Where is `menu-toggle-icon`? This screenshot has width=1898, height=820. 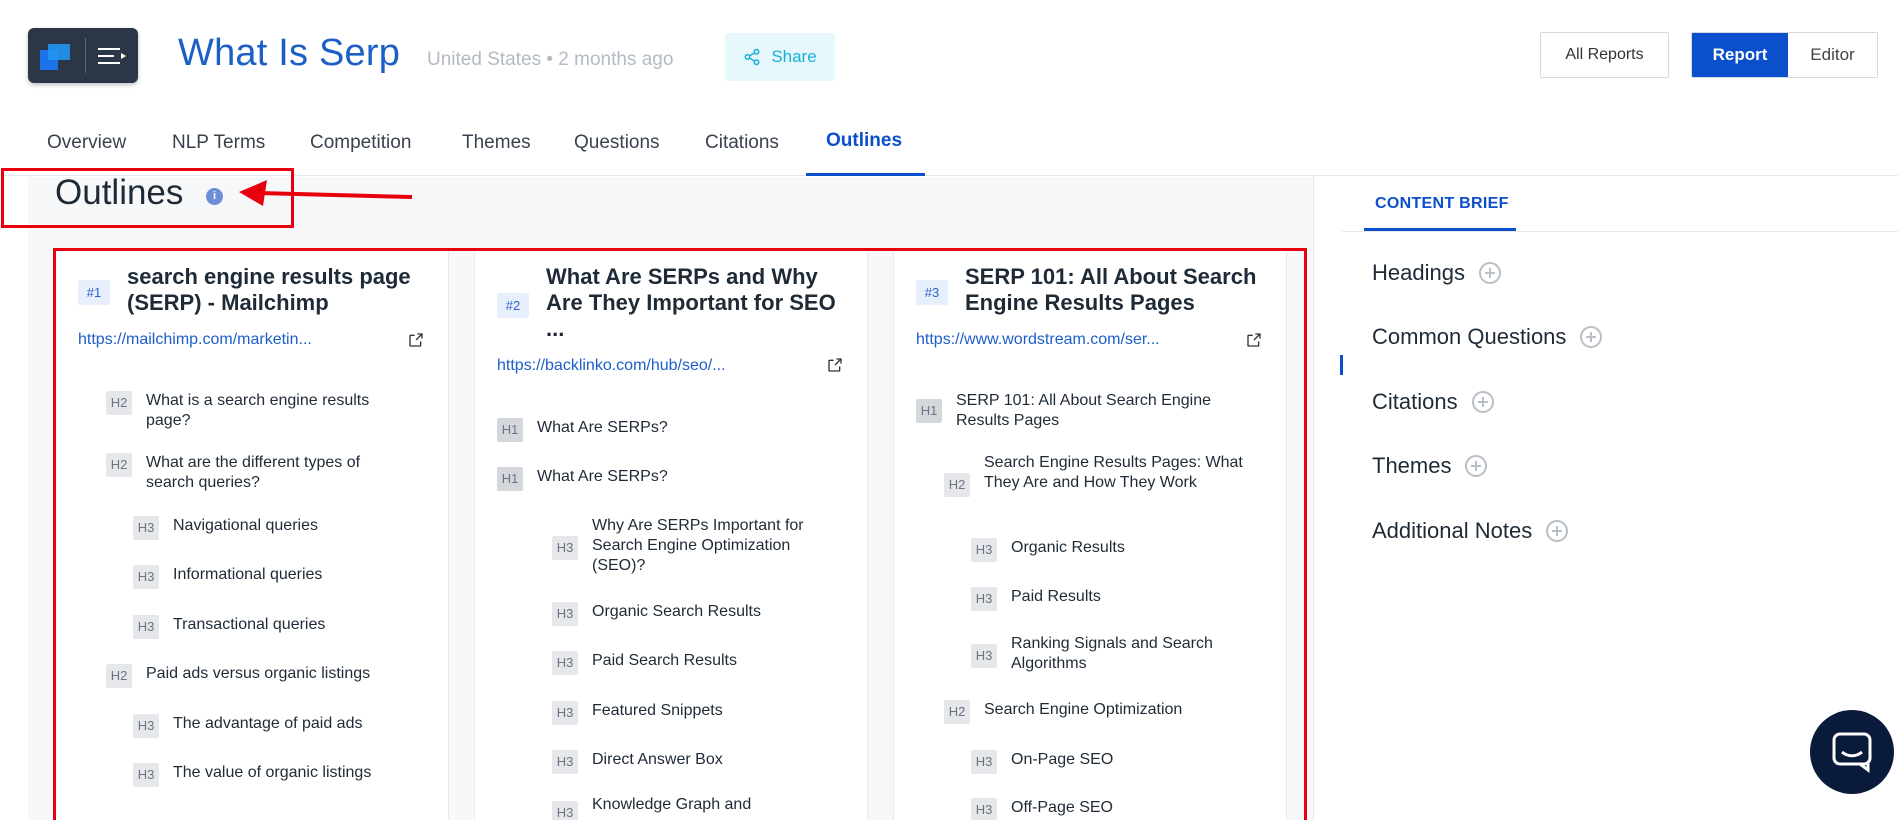 menu-toggle-icon is located at coordinates (112, 56).